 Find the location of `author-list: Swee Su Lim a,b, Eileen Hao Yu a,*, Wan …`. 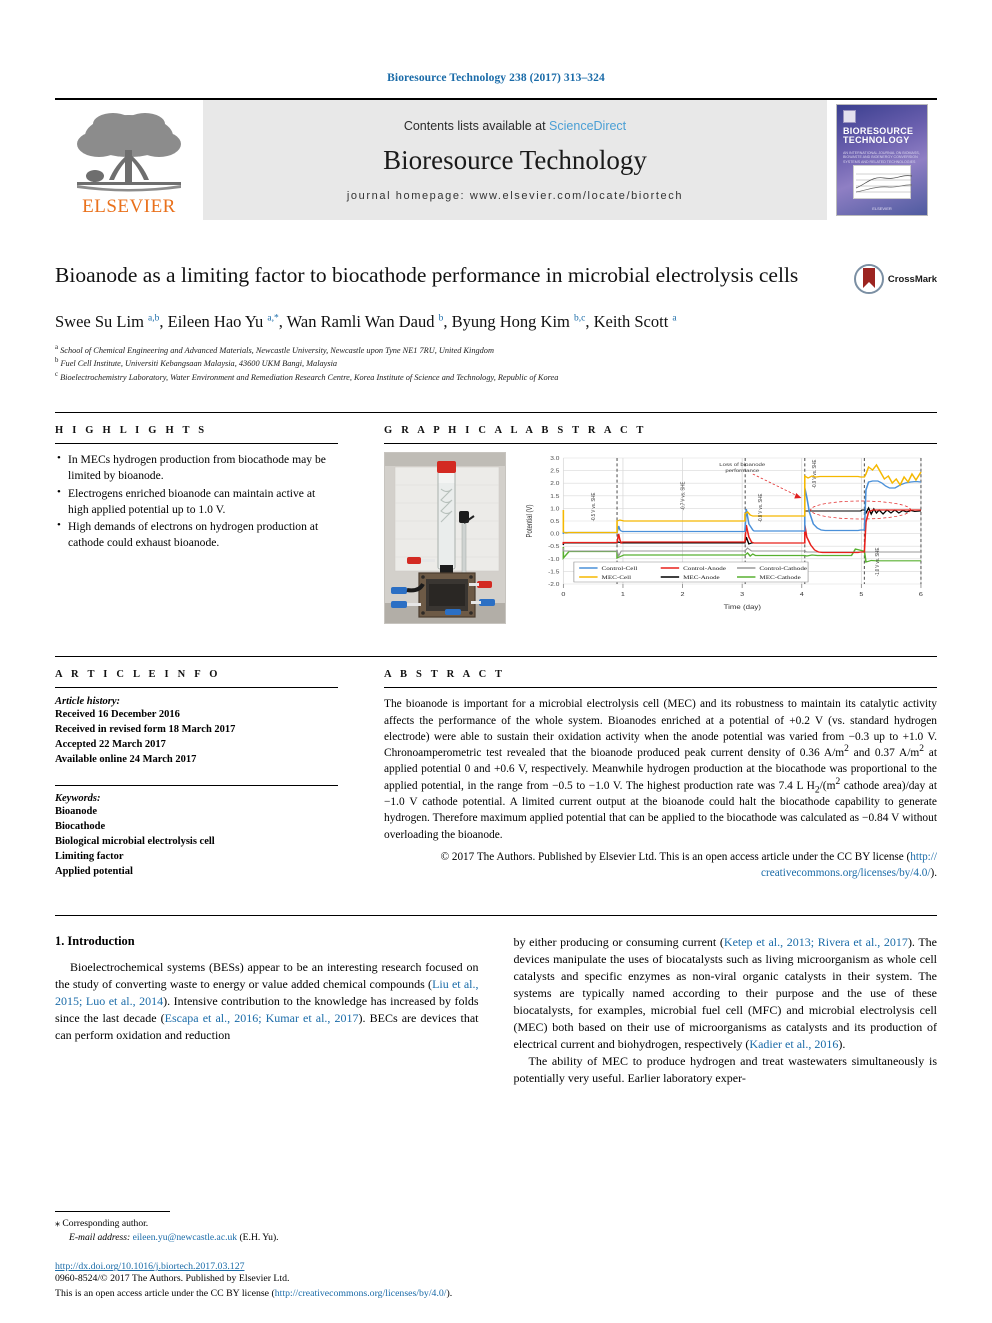

author-list: Swee Su Lim a,b, Eileen Hao Yu a,*, Wan … is located at coordinates (366, 321).